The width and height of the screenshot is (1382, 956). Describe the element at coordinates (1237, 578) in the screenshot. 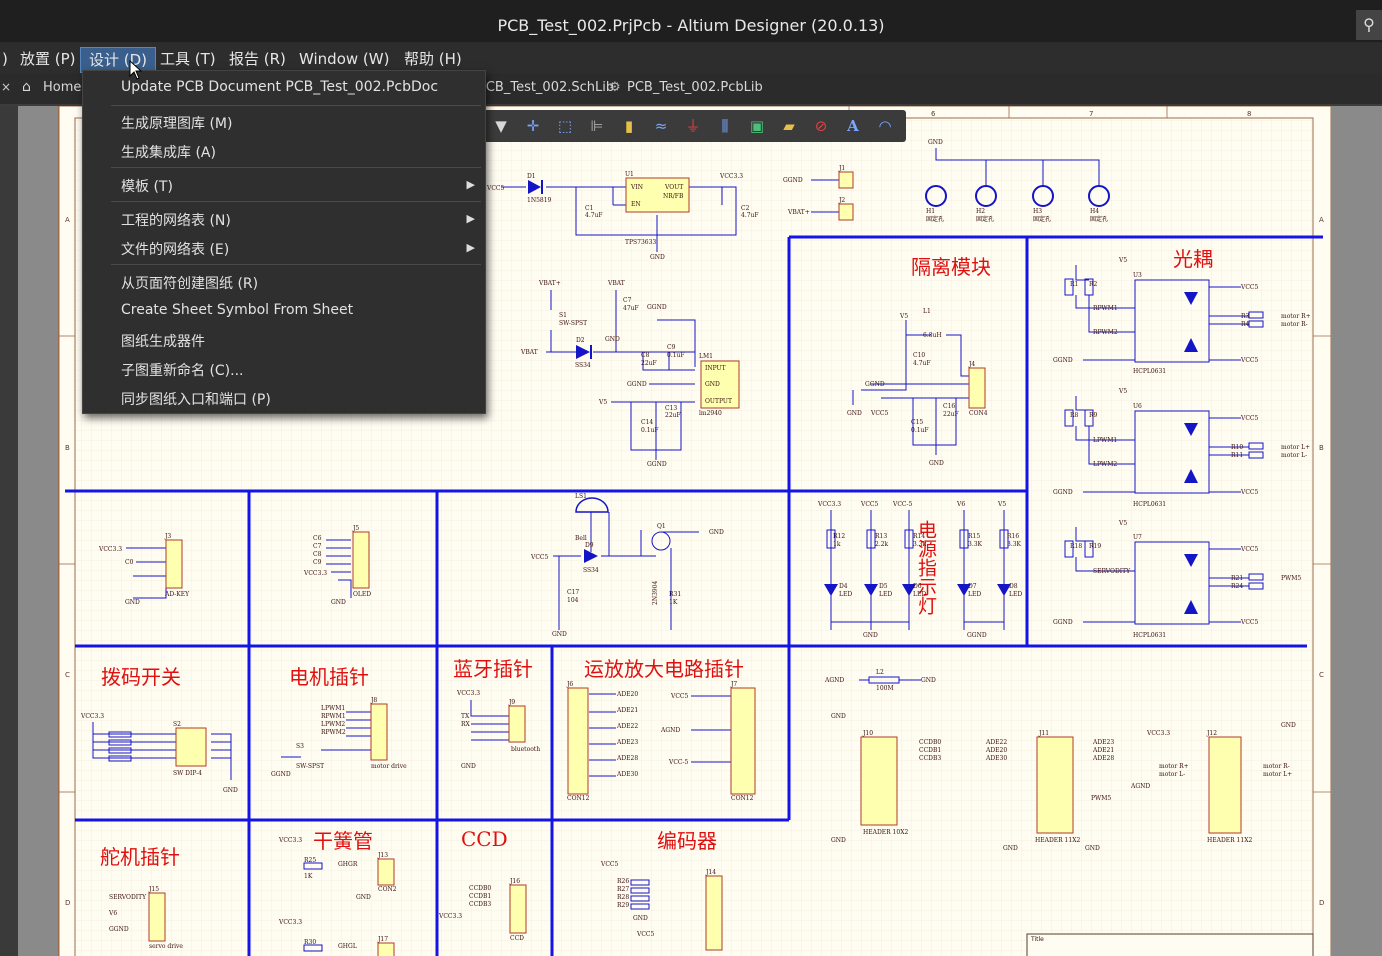

I see `label-r21: R21` at that location.